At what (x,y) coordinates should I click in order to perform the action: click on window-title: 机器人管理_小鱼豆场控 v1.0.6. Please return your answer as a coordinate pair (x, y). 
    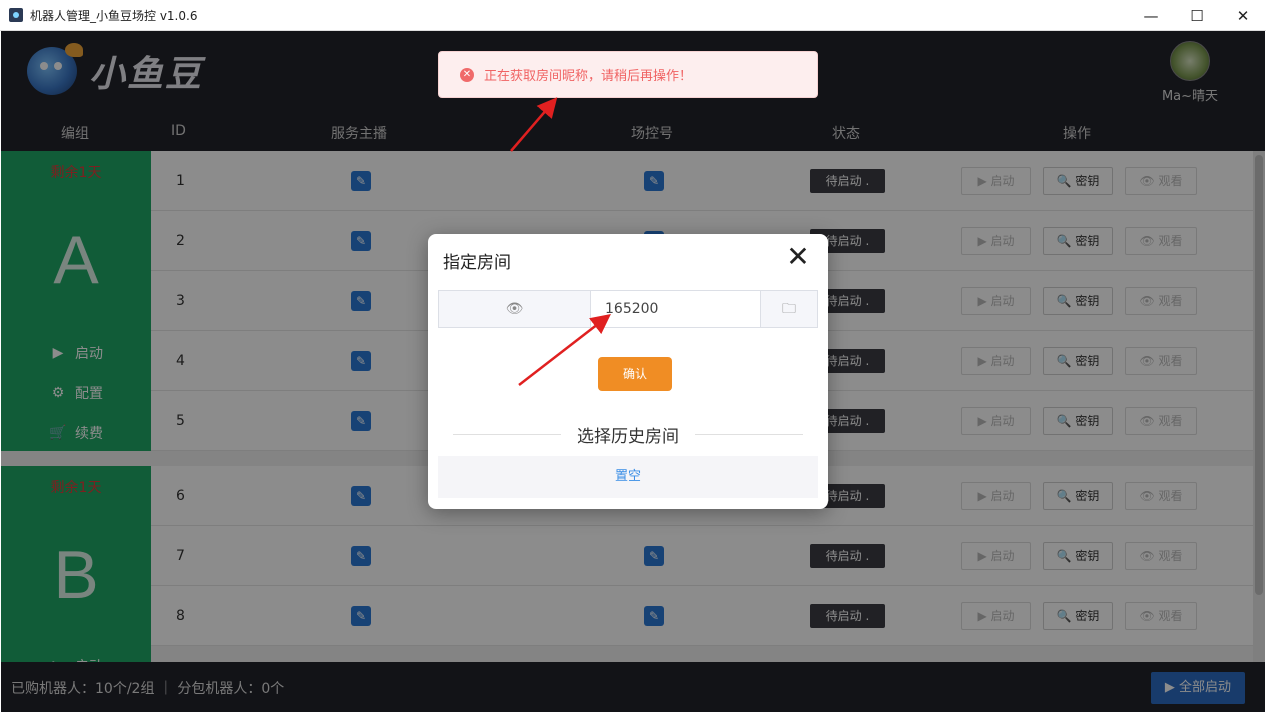
    Looking at the image, I should click on (114, 15).